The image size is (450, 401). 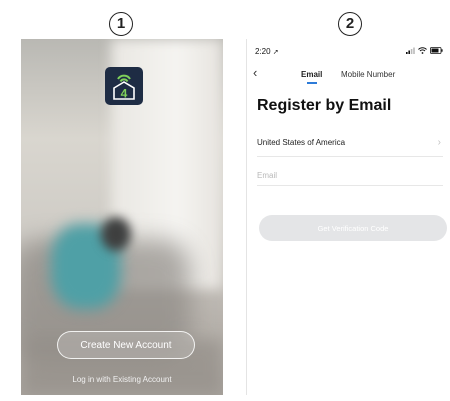 What do you see at coordinates (124, 94) in the screenshot?
I see `logo-digit: 4` at bounding box center [124, 94].